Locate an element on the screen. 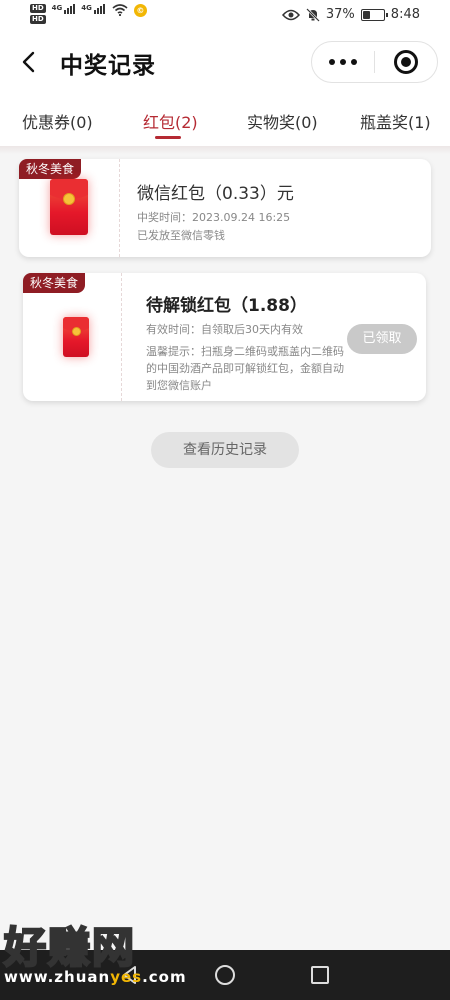 The width and height of the screenshot is (450, 1000). tab-bottle-cap-prizes: 瓶盖奖(1) is located at coordinates (395, 121).